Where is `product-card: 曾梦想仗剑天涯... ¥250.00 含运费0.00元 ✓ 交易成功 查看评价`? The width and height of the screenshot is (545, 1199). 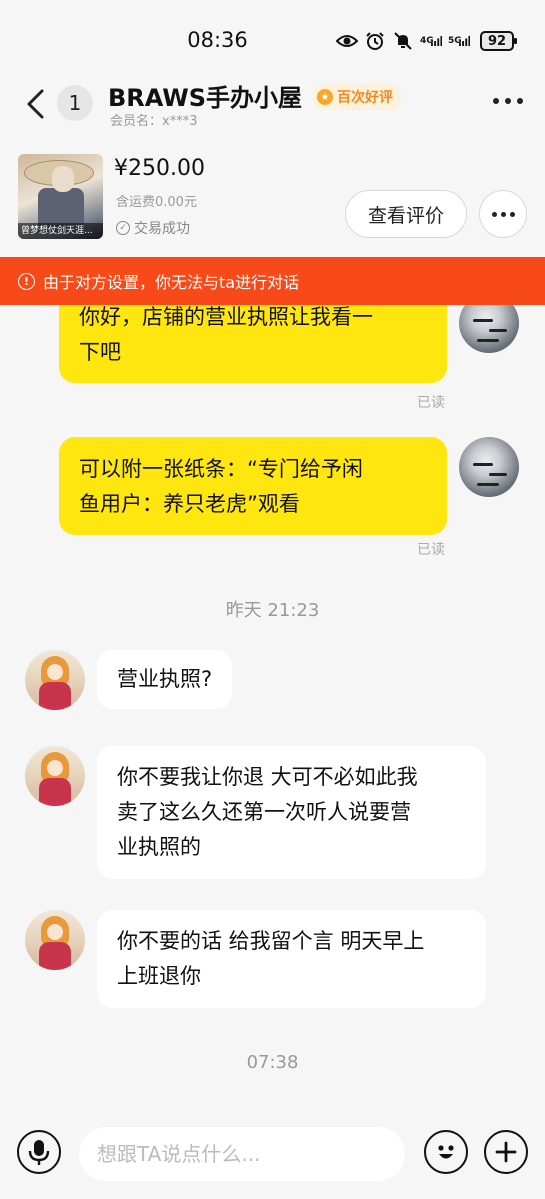
product-card: 曾梦想仗剑天涯... ¥250.00 含运费0.00元 ✓ 交易成功 查看评价 is located at coordinates (272, 201).